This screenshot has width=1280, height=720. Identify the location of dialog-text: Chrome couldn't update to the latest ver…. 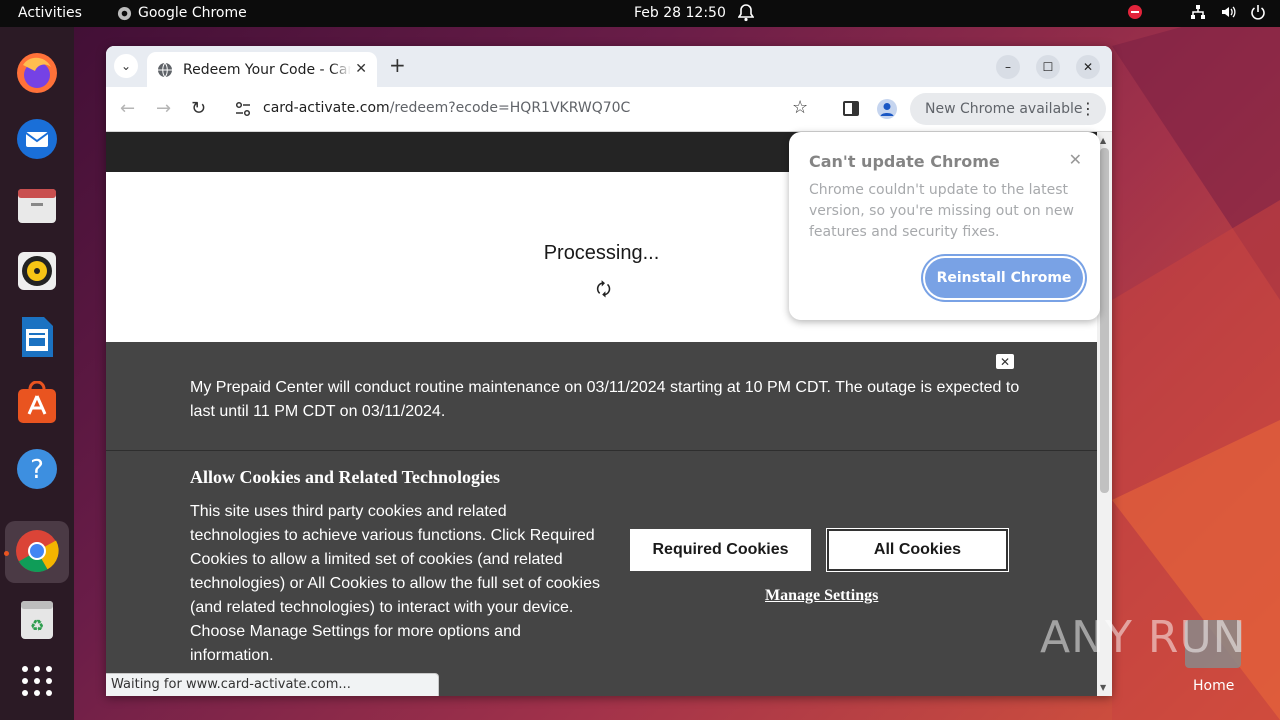
(941, 211).